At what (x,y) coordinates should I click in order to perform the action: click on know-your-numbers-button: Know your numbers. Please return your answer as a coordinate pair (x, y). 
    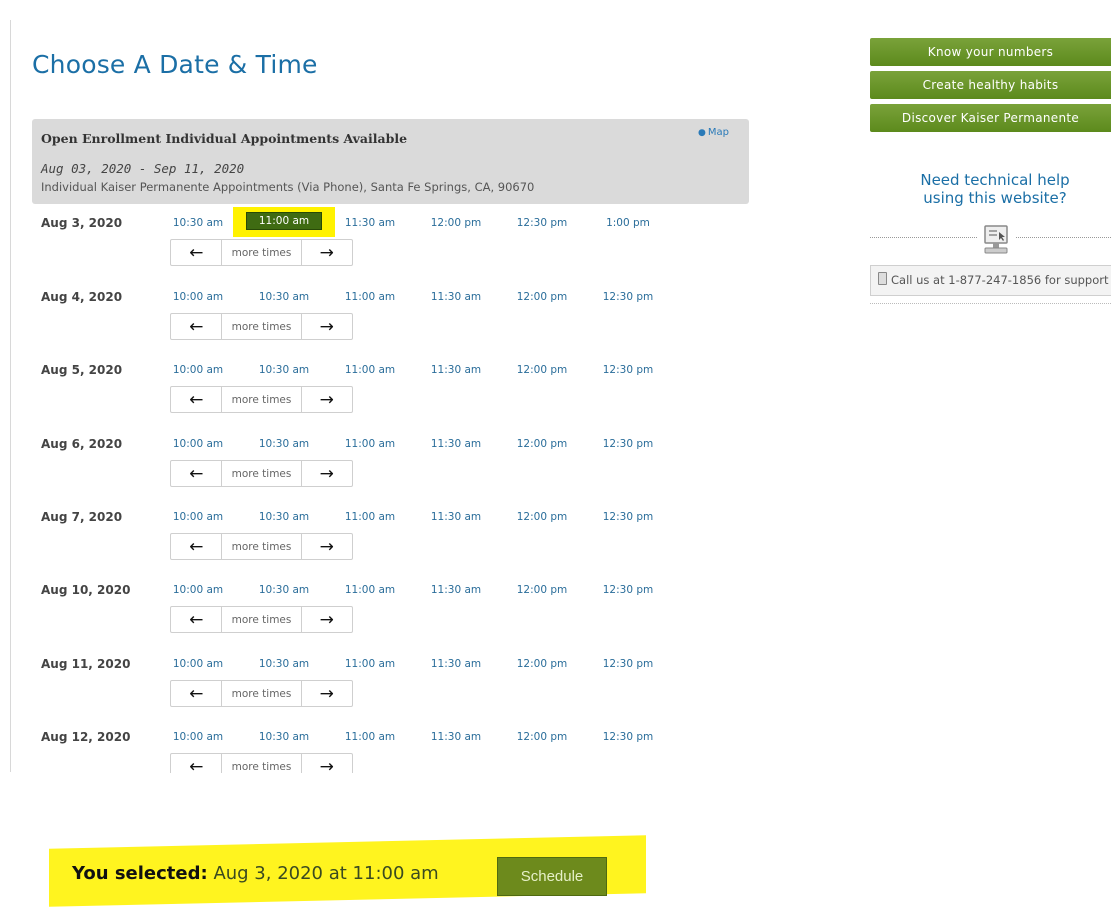
    Looking at the image, I should click on (990, 52).